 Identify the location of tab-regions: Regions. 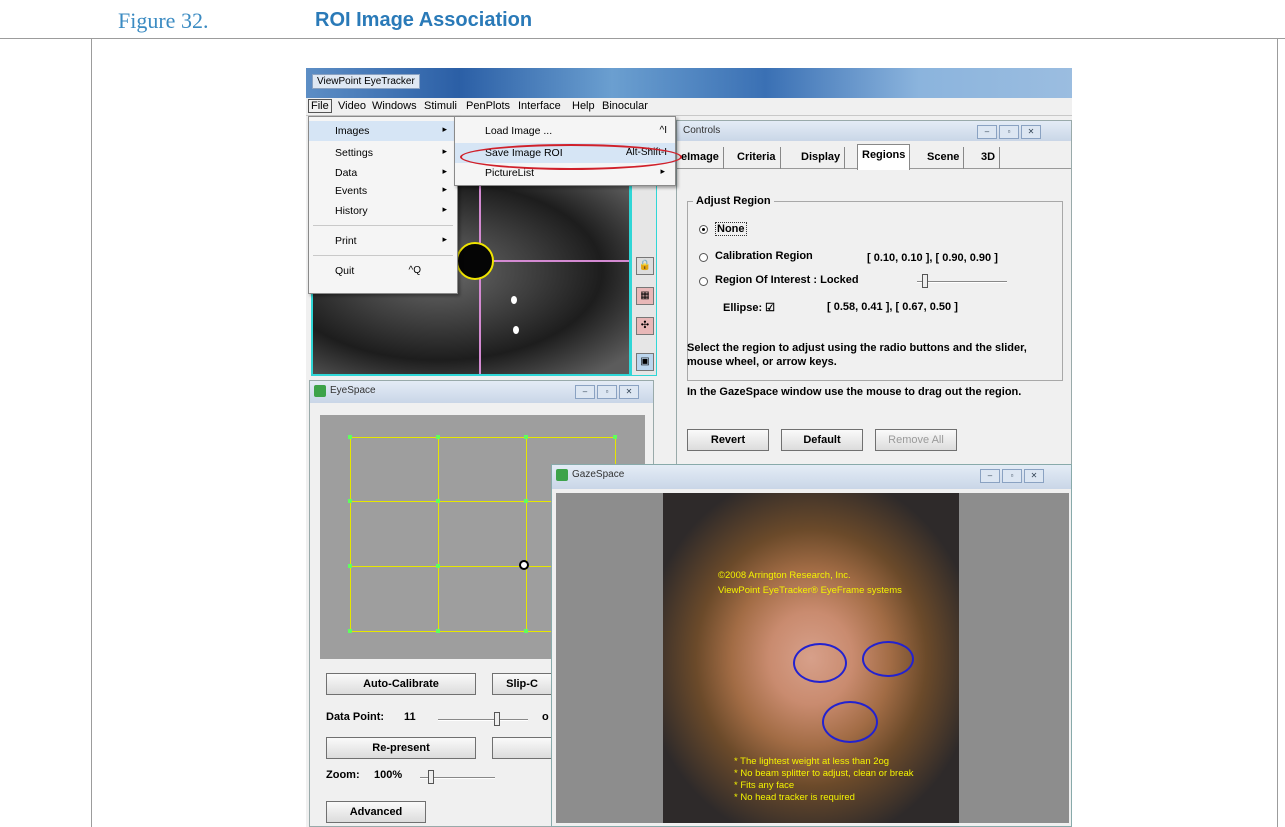
(884, 157).